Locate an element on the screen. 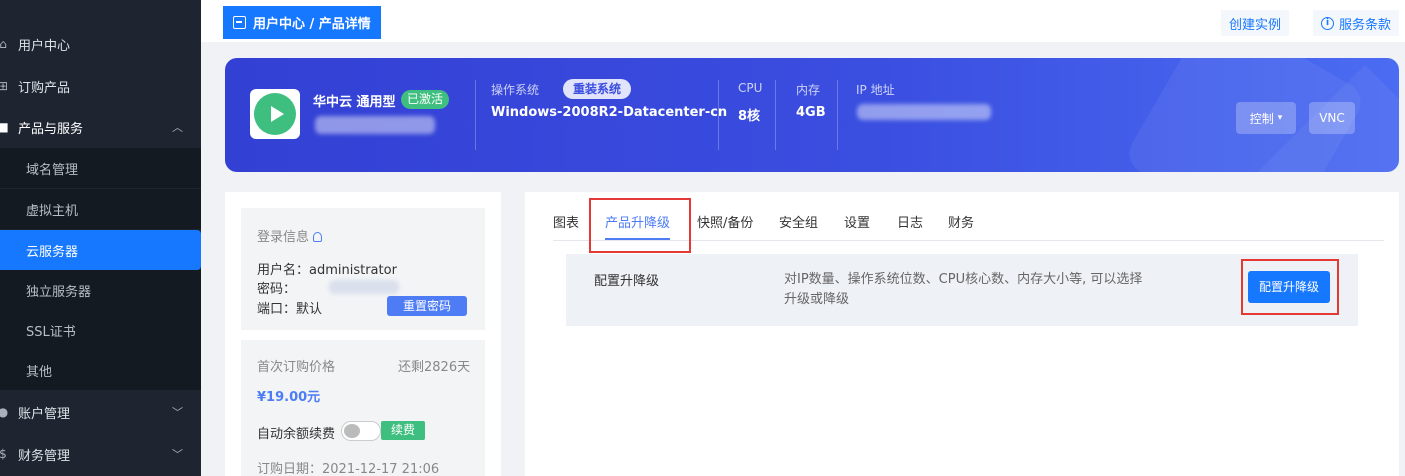 The width and height of the screenshot is (1405, 476). sidebar-item-products-services: ■ 产品与服务 ︿ is located at coordinates (100, 127).